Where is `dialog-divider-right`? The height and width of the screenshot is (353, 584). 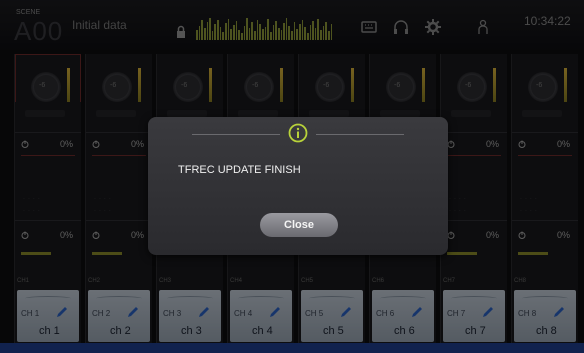
dialog-divider-right is located at coordinates (360, 134).